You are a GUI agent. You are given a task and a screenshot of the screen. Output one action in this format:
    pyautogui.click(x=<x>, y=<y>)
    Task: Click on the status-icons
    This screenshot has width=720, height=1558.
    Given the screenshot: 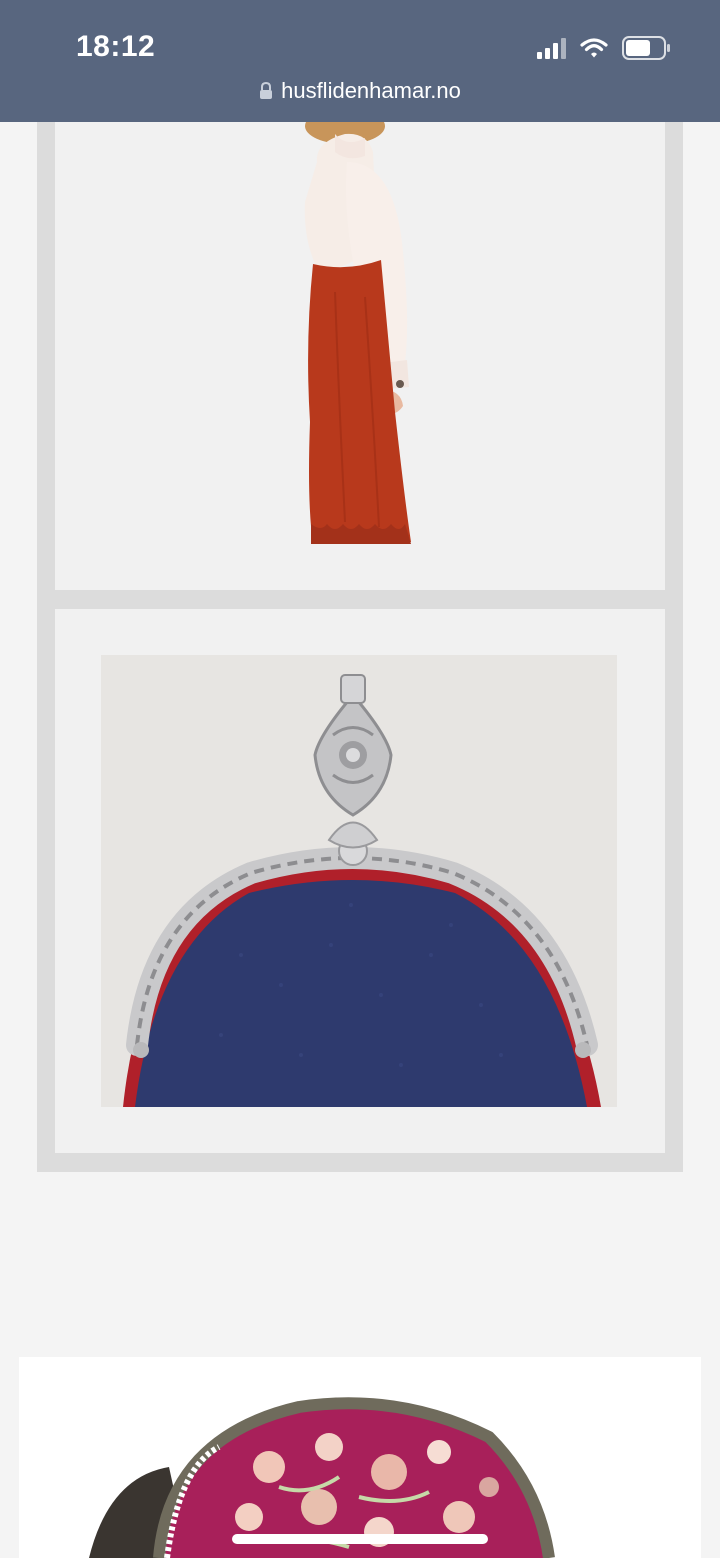 What is the action you would take?
    pyautogui.click(x=604, y=48)
    